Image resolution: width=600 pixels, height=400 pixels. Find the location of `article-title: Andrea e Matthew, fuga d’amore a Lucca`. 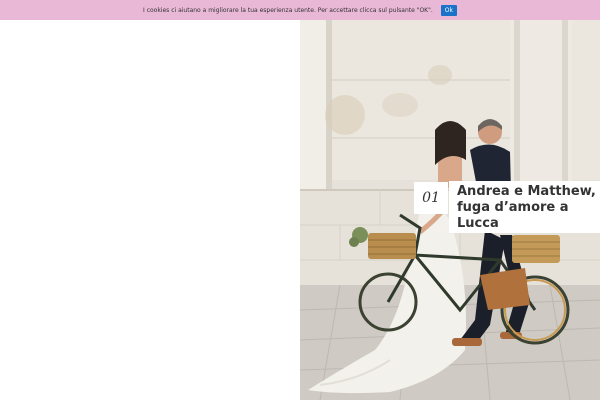

article-title: Andrea e Matthew, fuga d’amore a Lucca is located at coordinates (528, 208).